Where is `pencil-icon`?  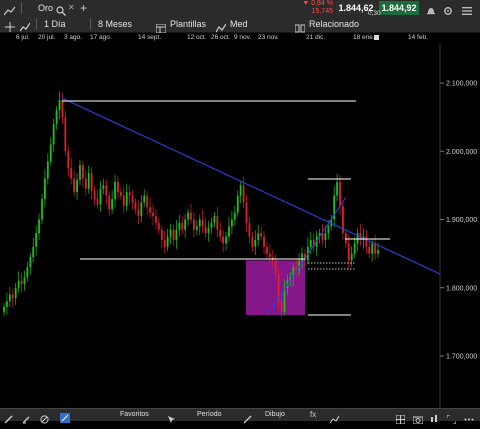 pencil-icon is located at coordinates (8, 417).